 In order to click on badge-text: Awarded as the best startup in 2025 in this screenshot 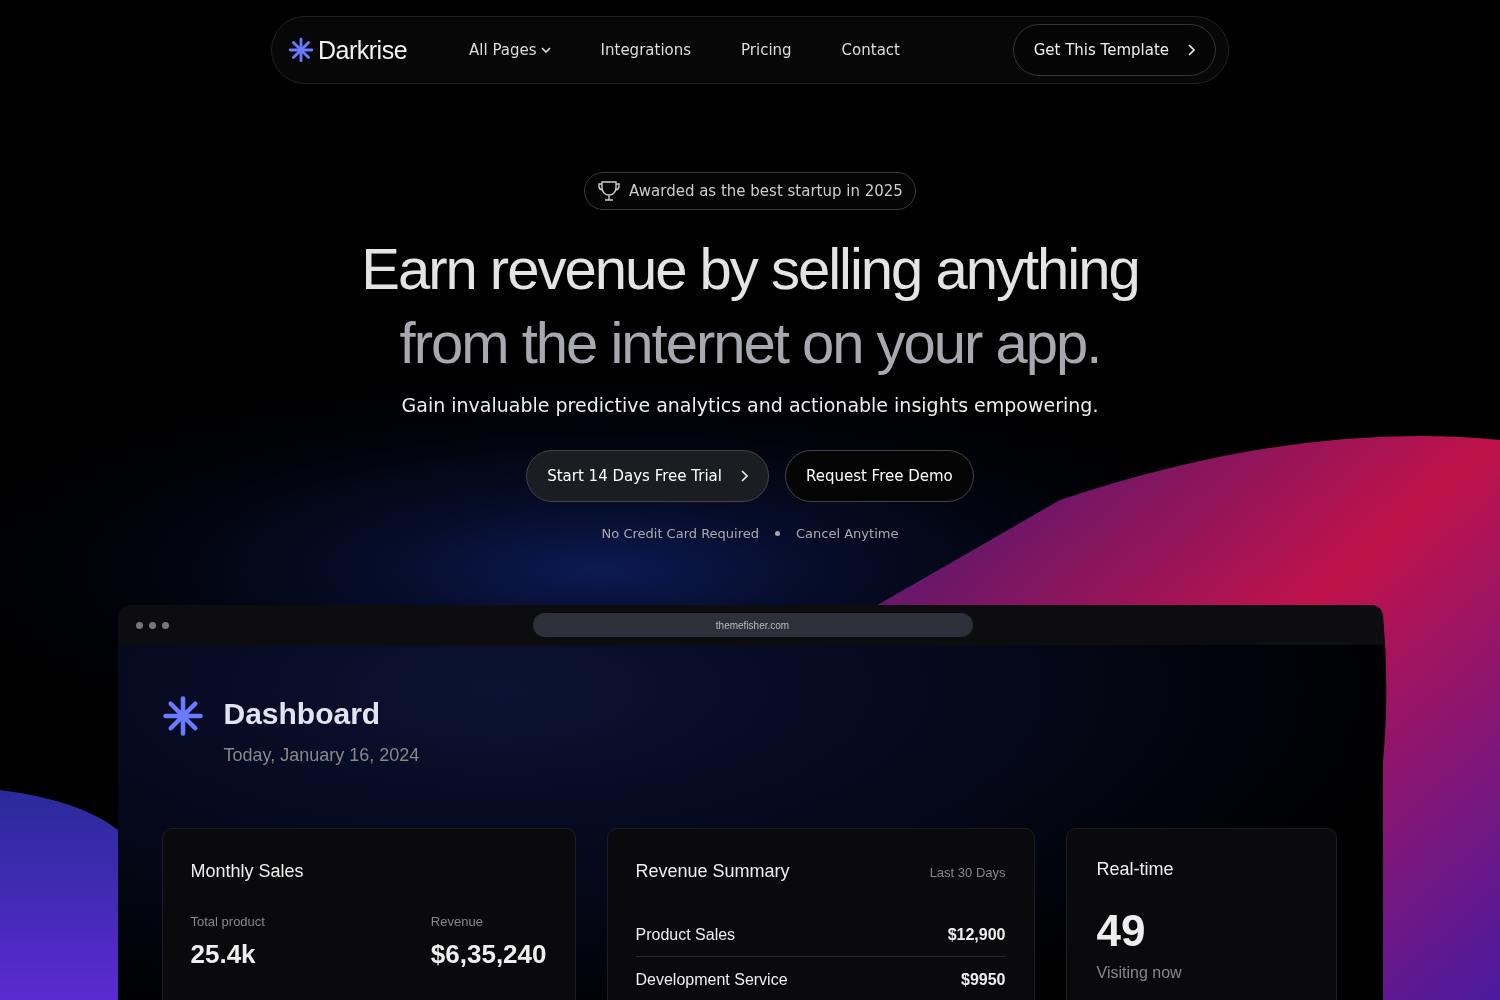, I will do `click(766, 191)`.